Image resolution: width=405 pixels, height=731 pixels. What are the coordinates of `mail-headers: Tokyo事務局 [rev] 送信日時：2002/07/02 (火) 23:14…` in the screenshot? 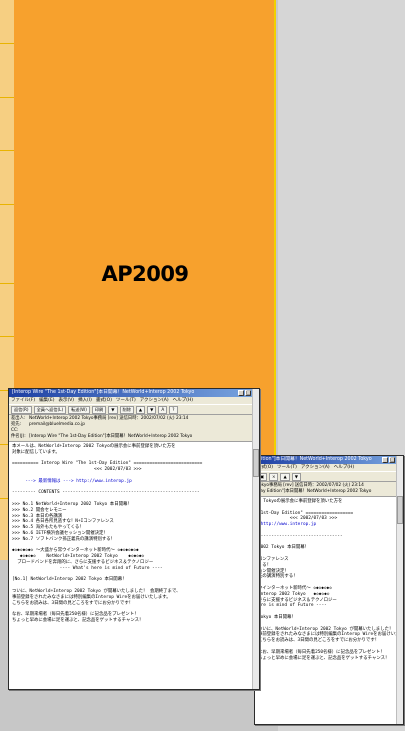 It's located at (329, 489).